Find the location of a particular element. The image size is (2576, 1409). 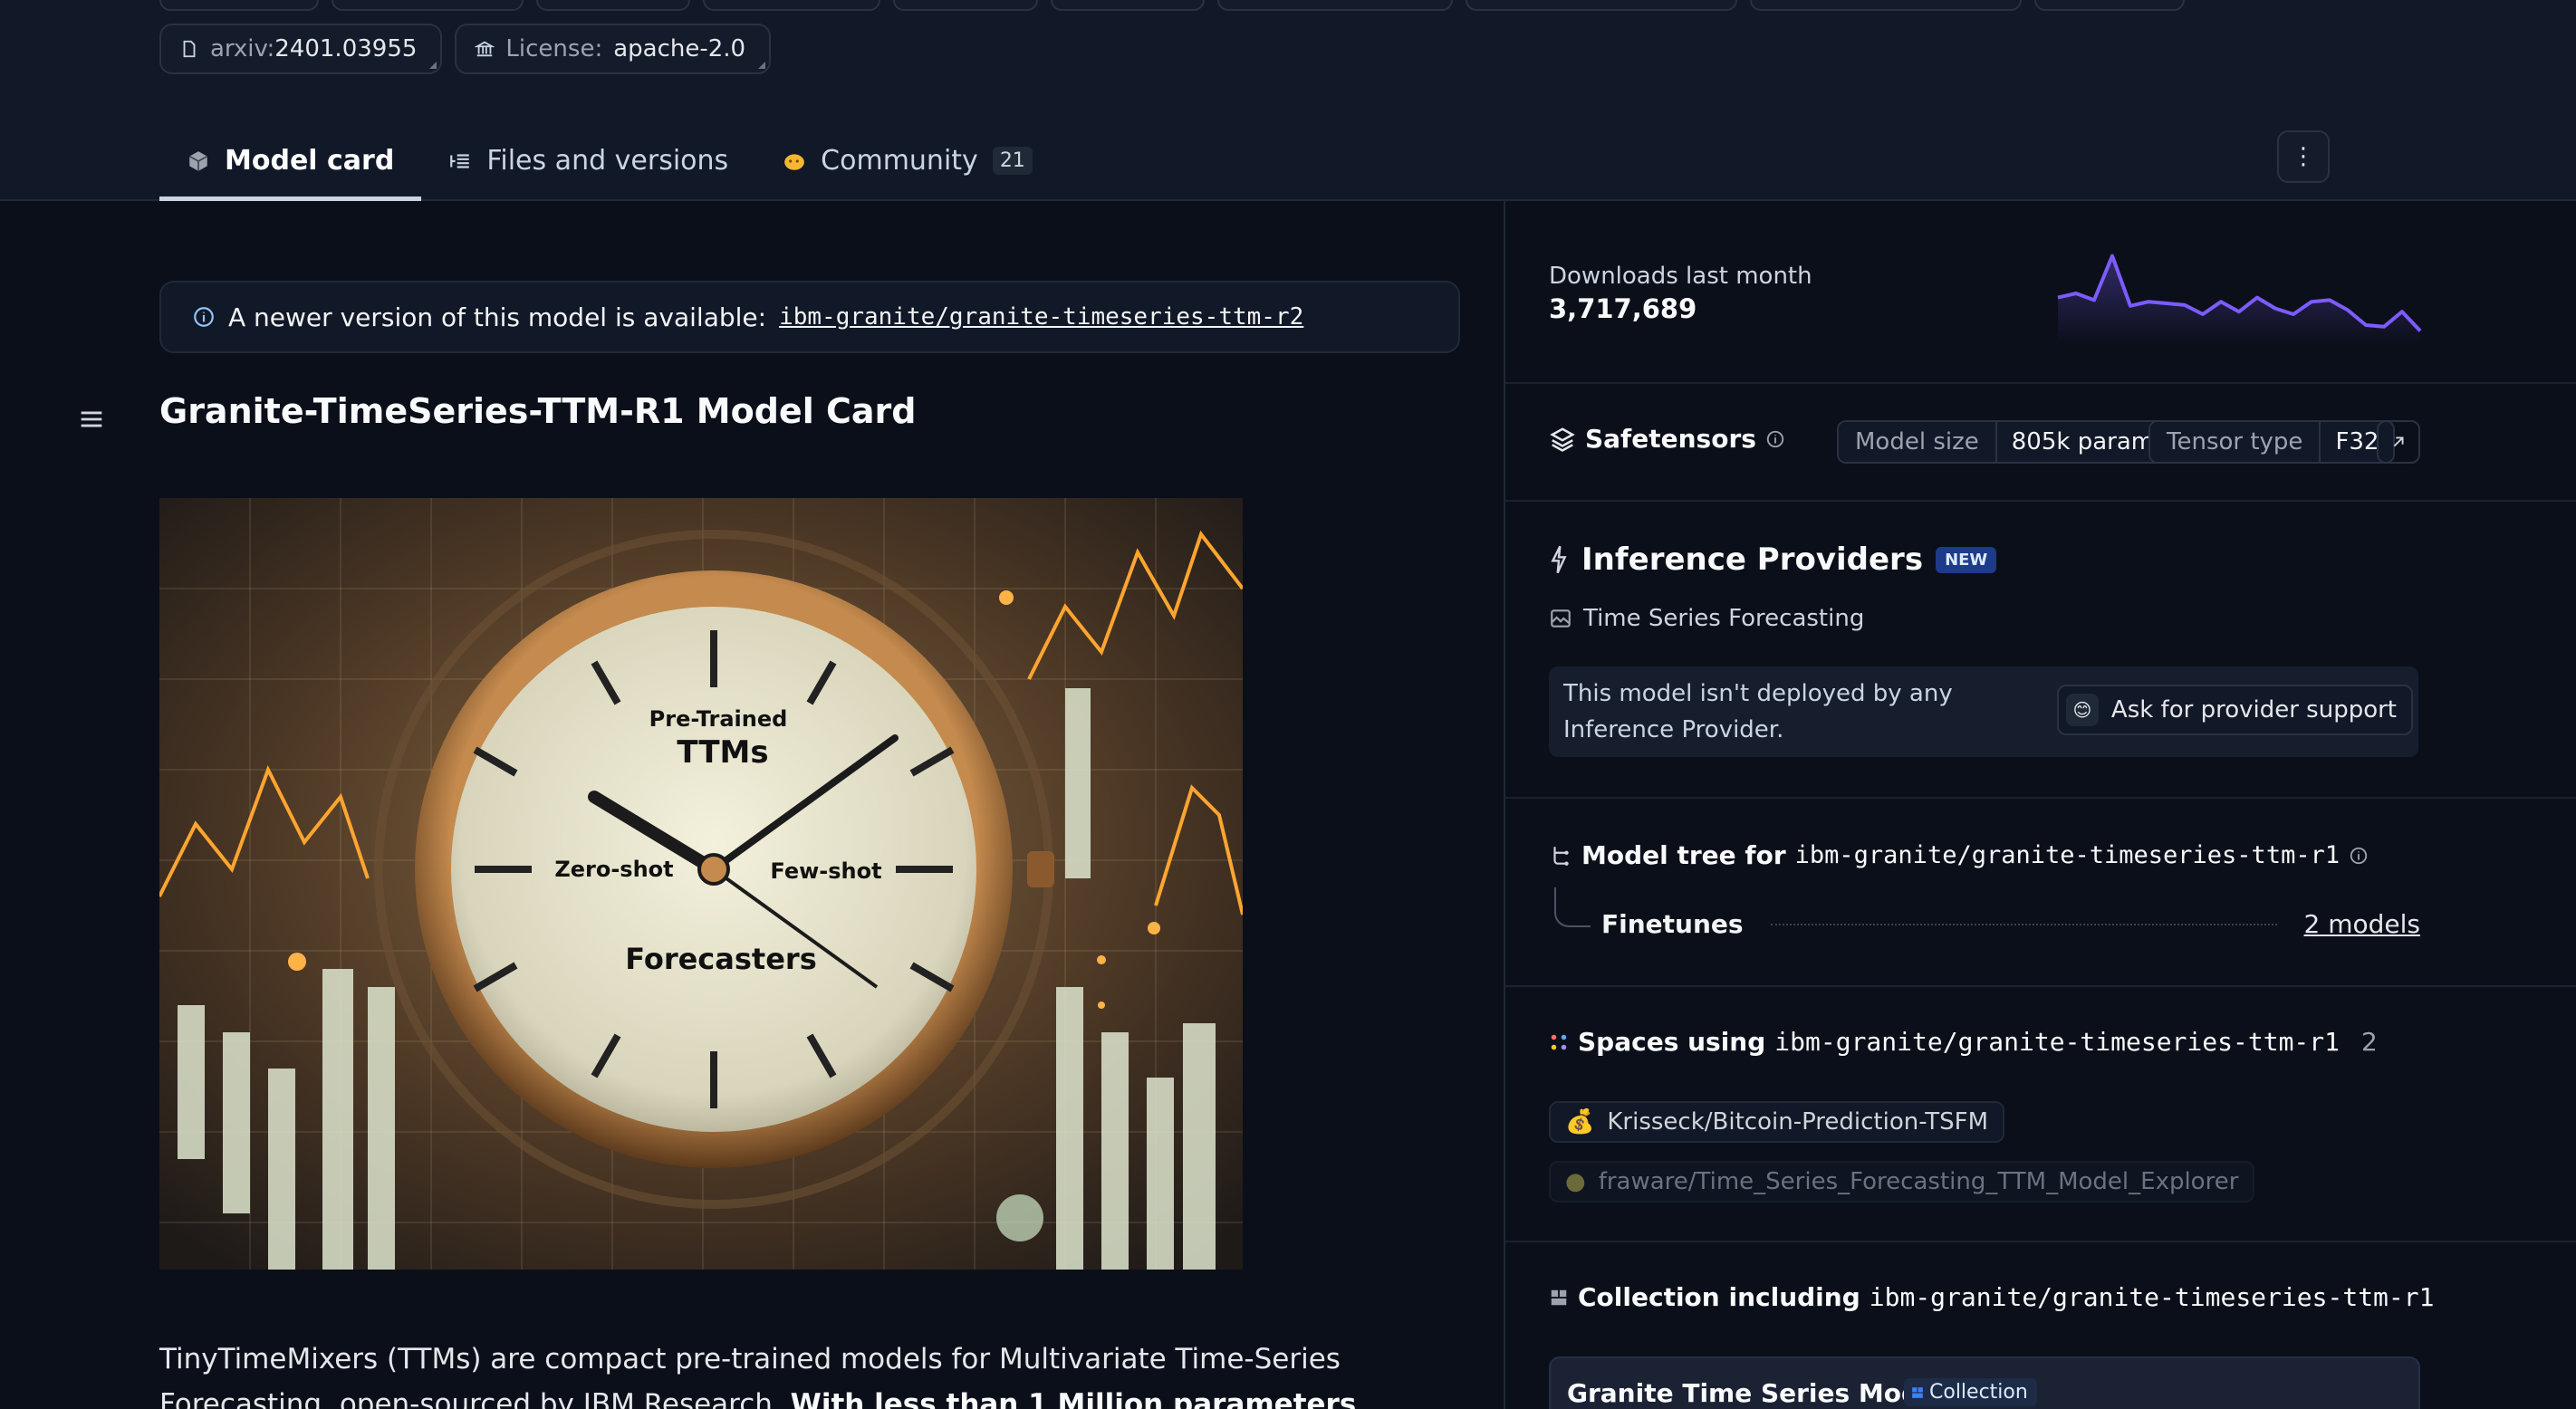

ask-provider-support-button: 😊 Ask for provider support is located at coordinates (2234, 710).